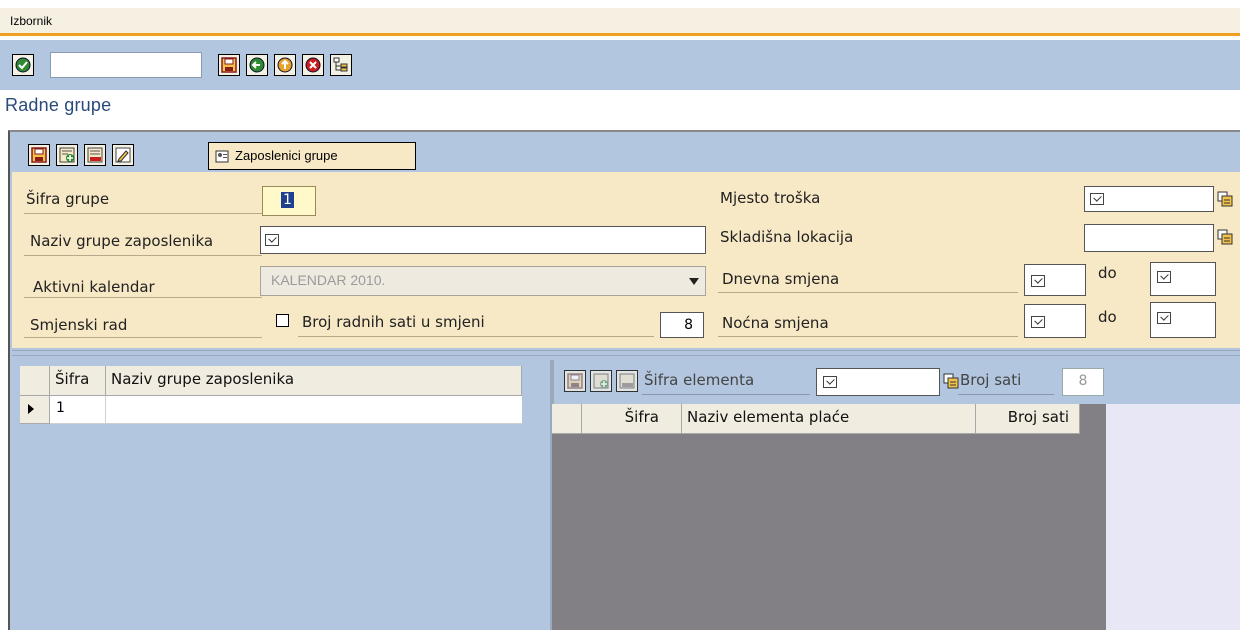 The height and width of the screenshot is (630, 1240). Describe the element at coordinates (35, 410) in the screenshot. I see `row-selector` at that location.